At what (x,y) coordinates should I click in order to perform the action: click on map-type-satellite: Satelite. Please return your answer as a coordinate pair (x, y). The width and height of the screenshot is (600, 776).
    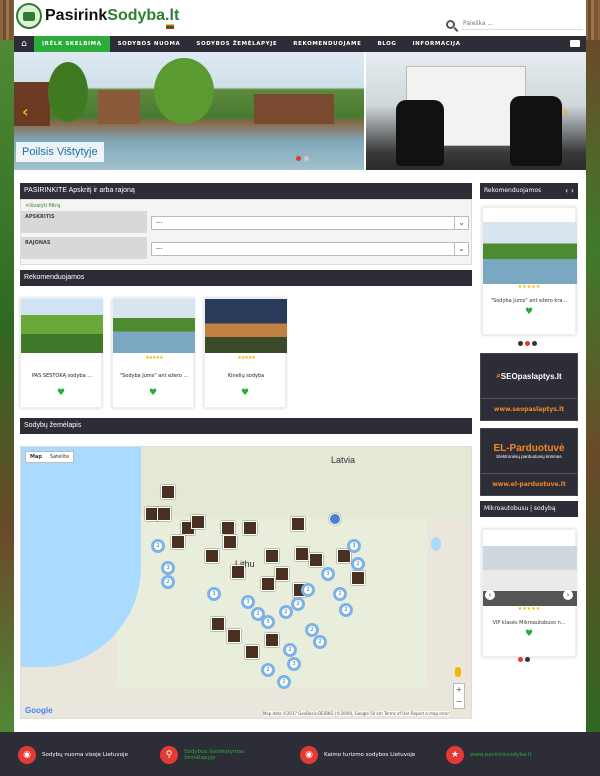
    Looking at the image, I should click on (59, 457).